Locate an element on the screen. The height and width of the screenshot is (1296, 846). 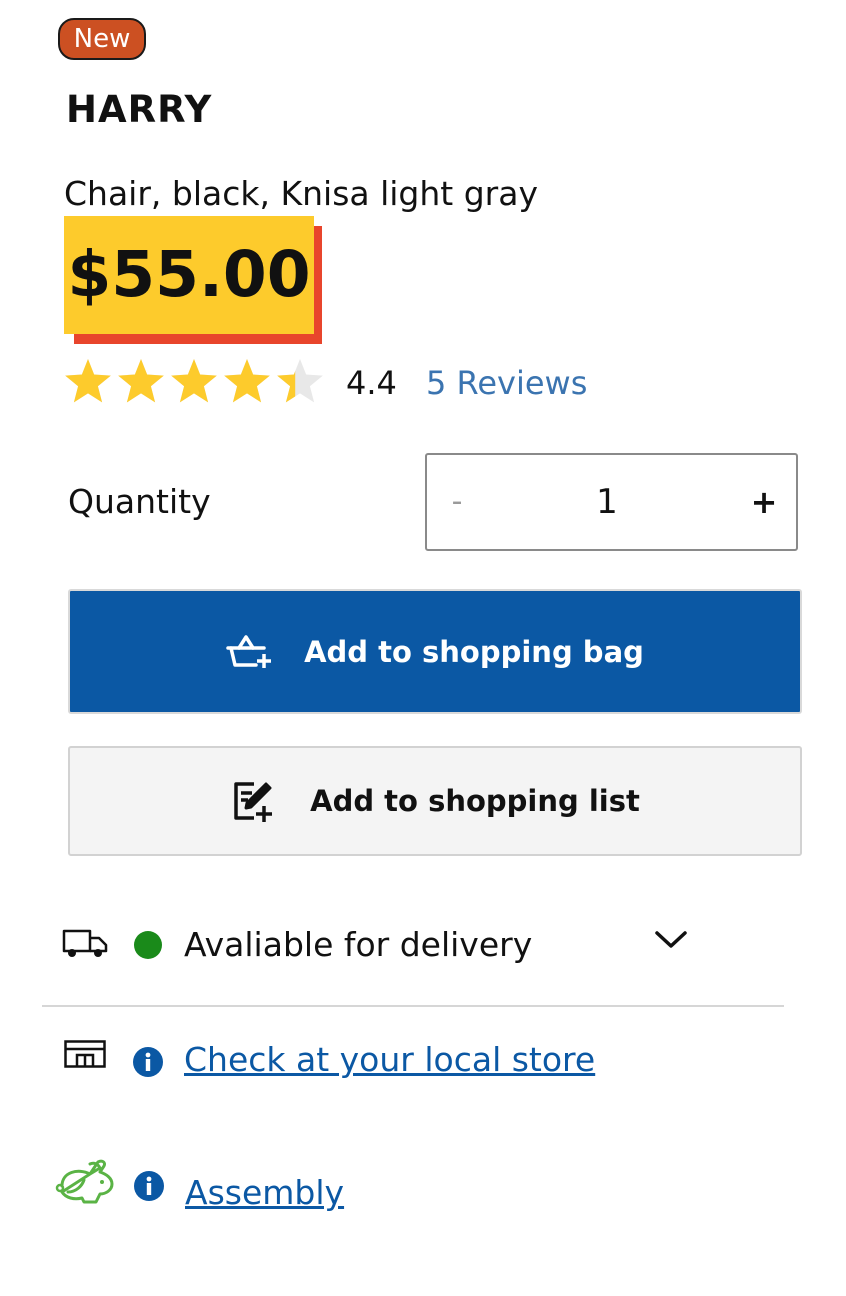
quantity-label: Quantity is located at coordinates (139, 501).